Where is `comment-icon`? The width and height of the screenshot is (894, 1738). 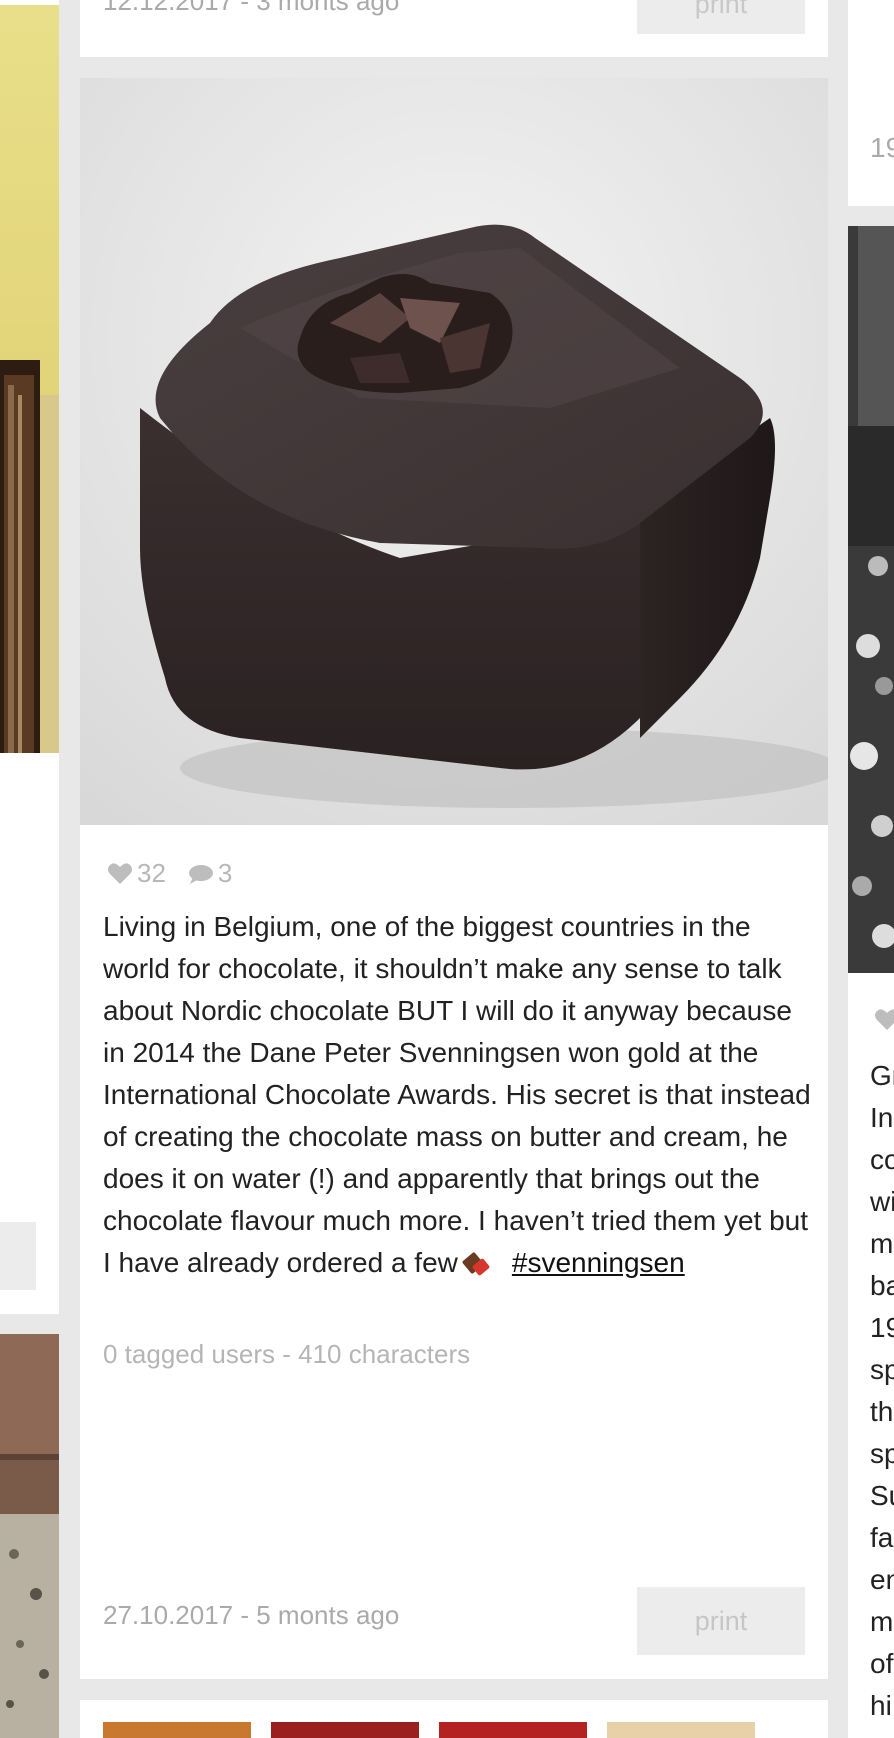
comment-icon is located at coordinates (201, 874).